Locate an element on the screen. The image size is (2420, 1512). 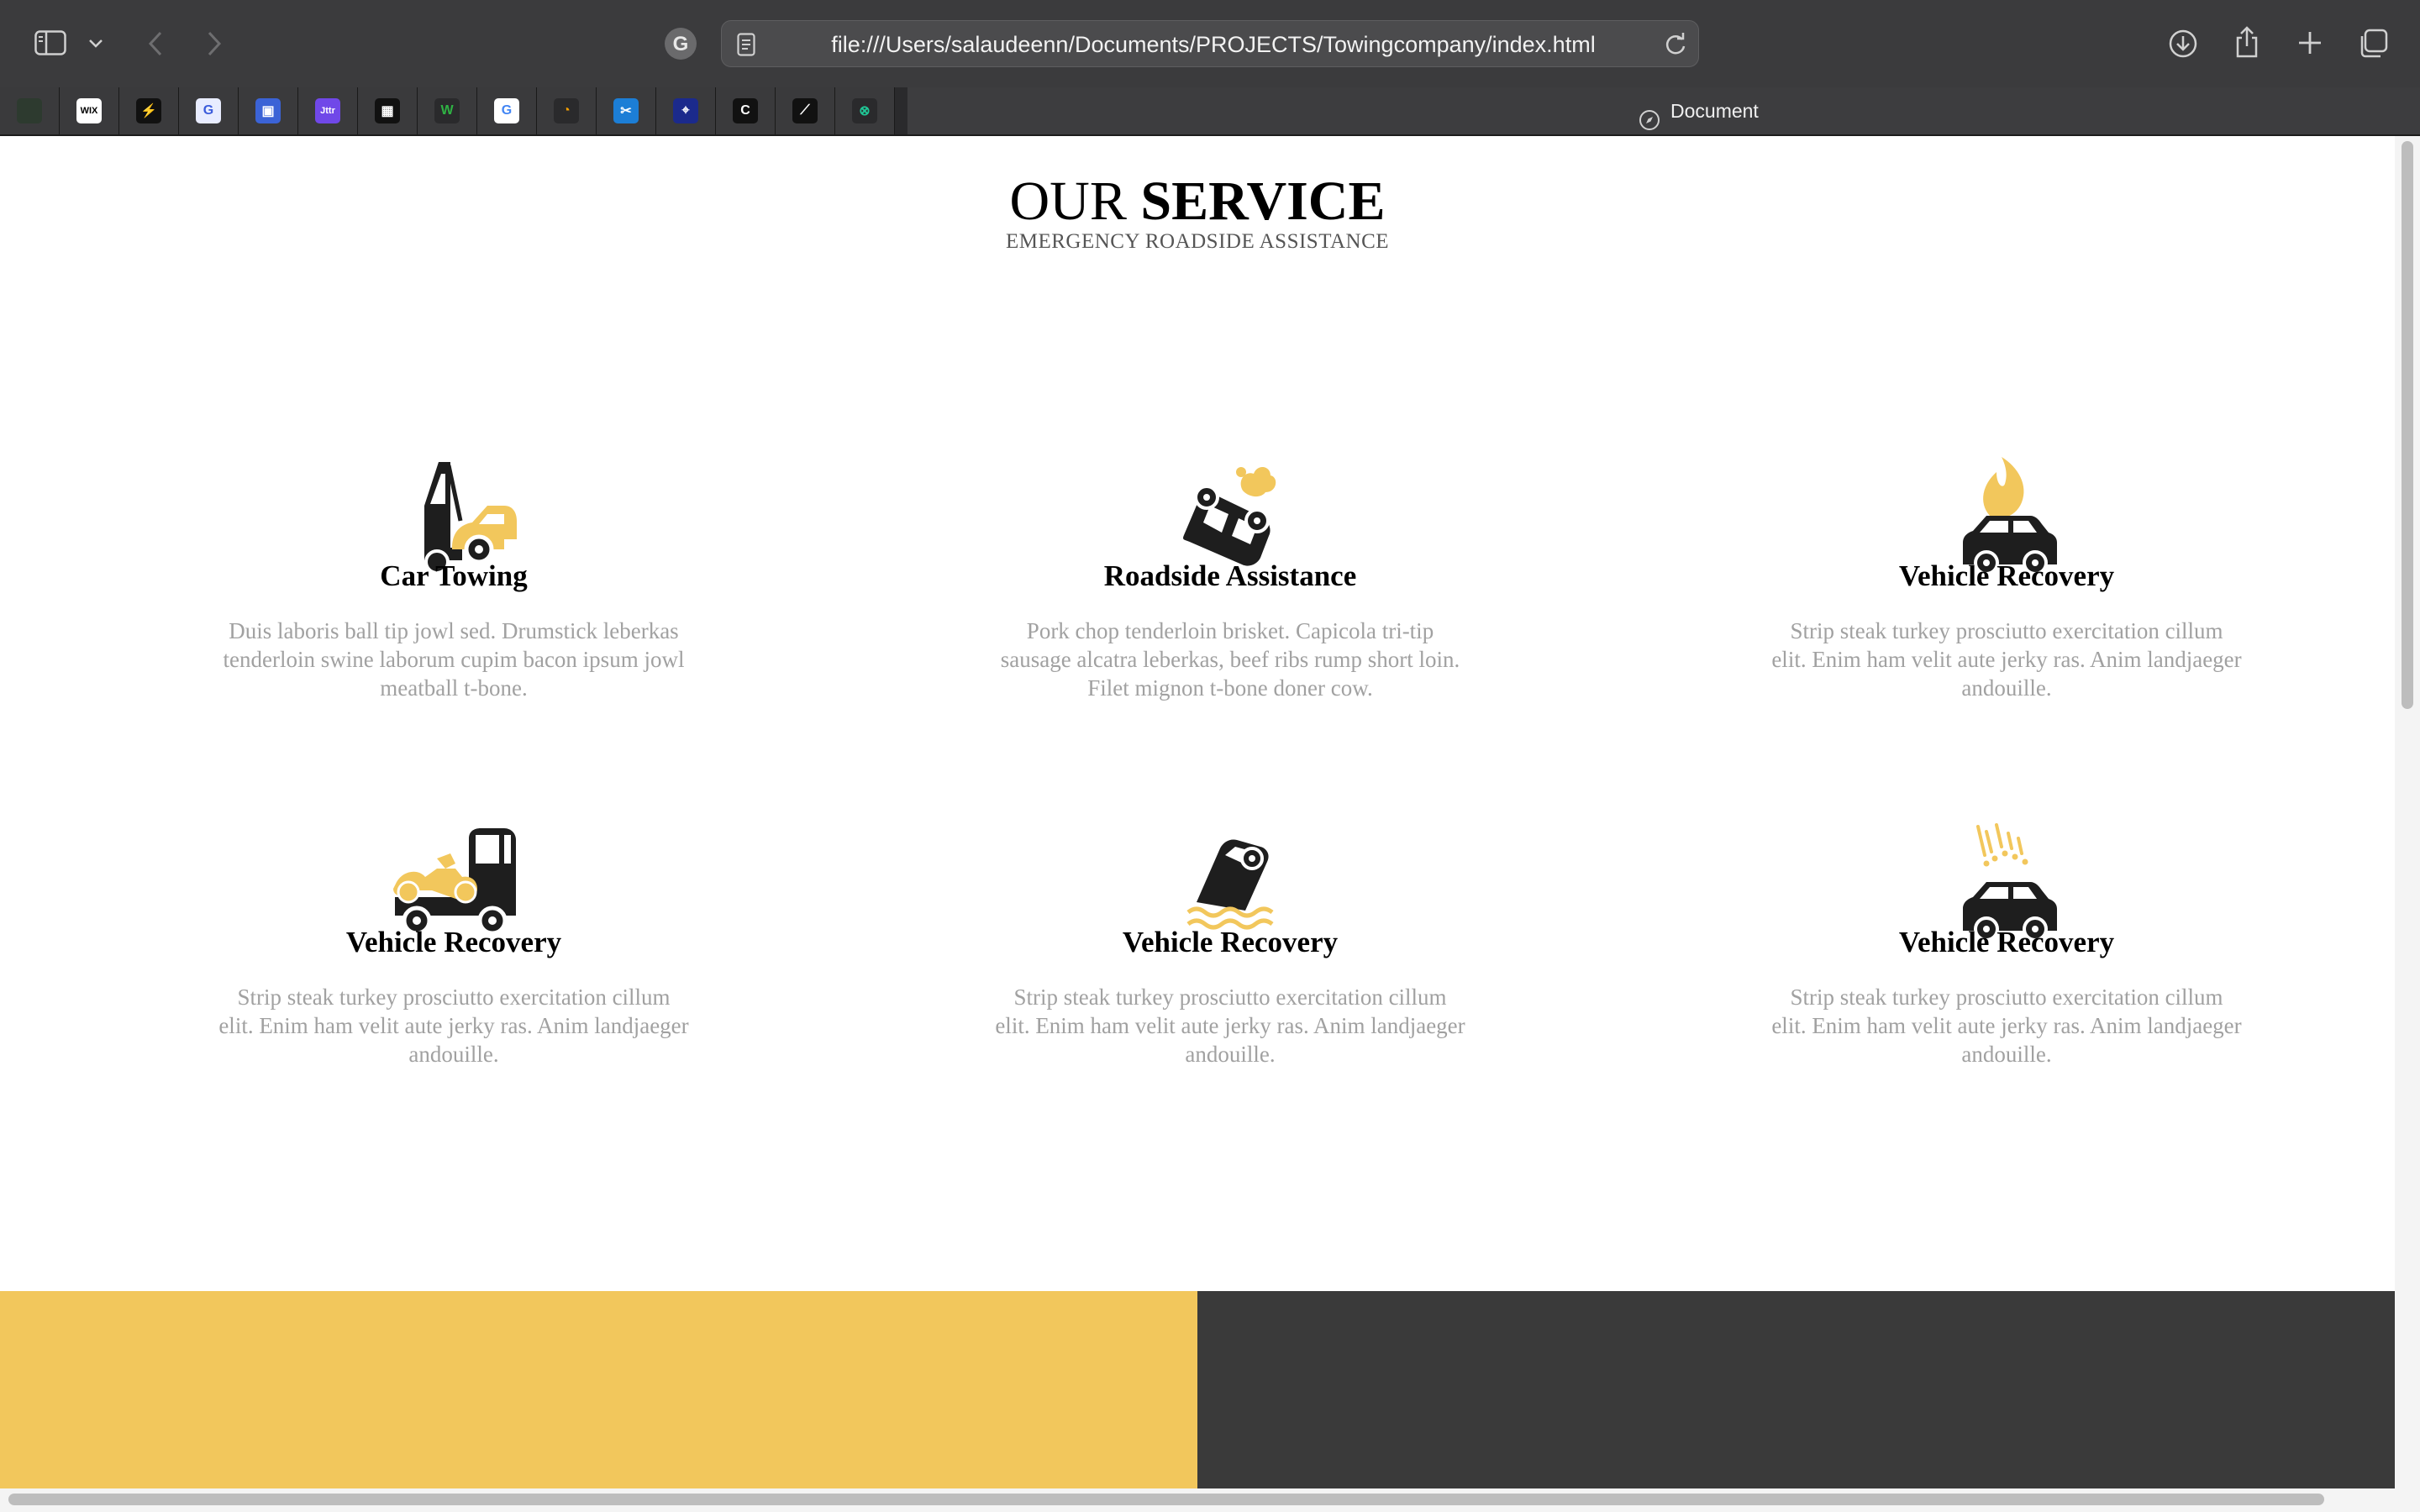
reload-icon is located at coordinates (1676, 44).